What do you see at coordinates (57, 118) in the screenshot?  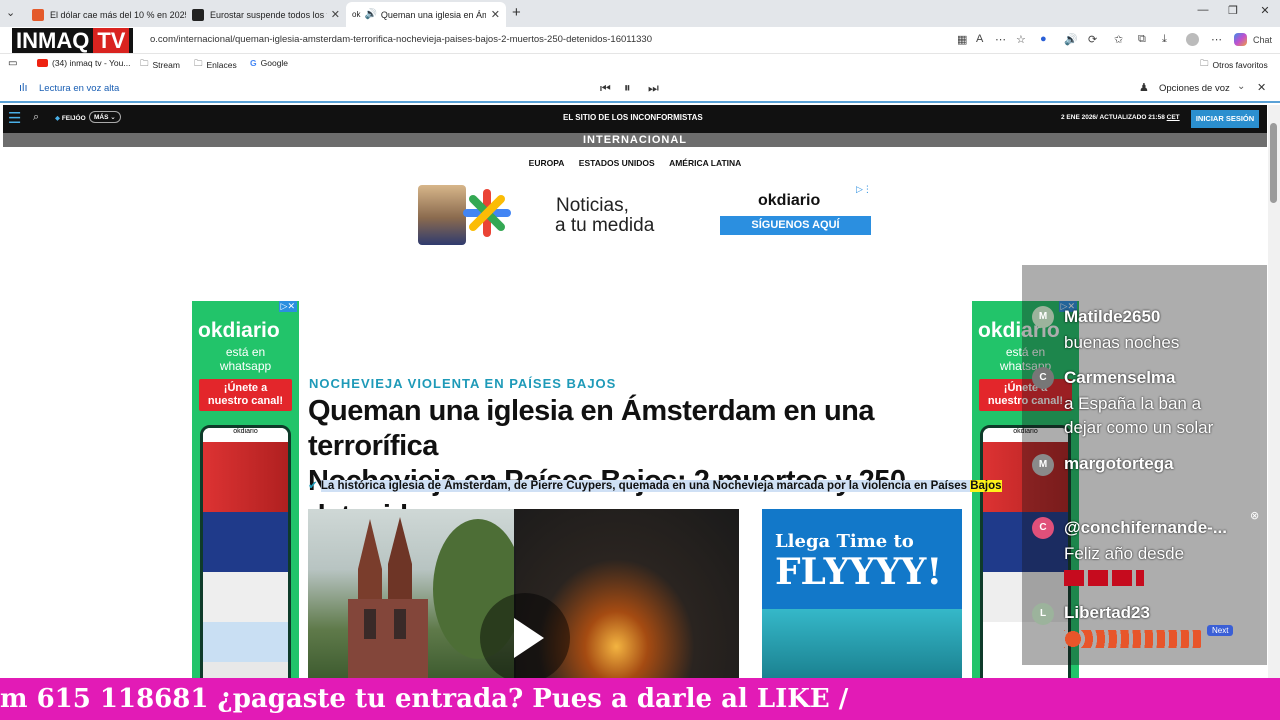 I see `tag-icon: ◆` at bounding box center [57, 118].